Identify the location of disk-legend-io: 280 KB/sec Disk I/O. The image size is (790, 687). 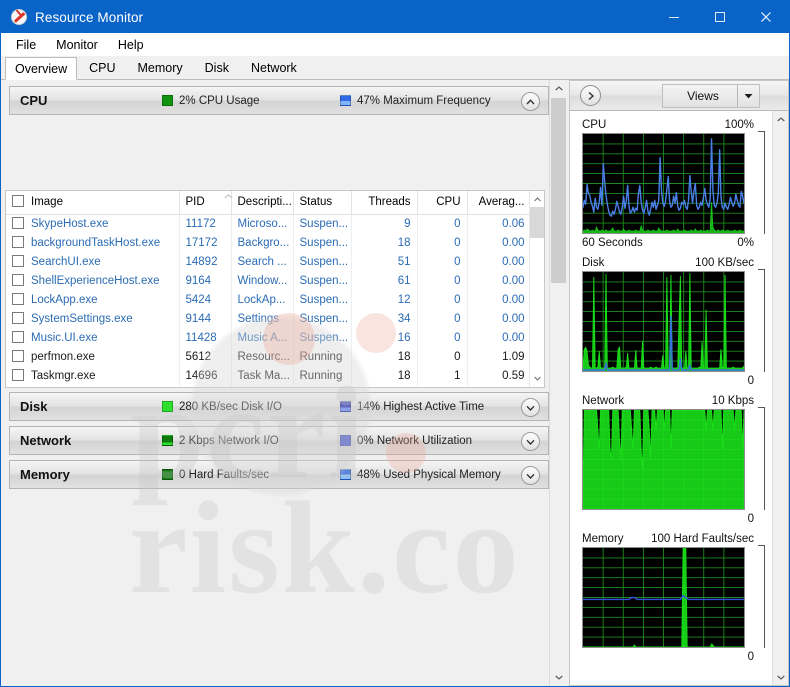
(222, 407).